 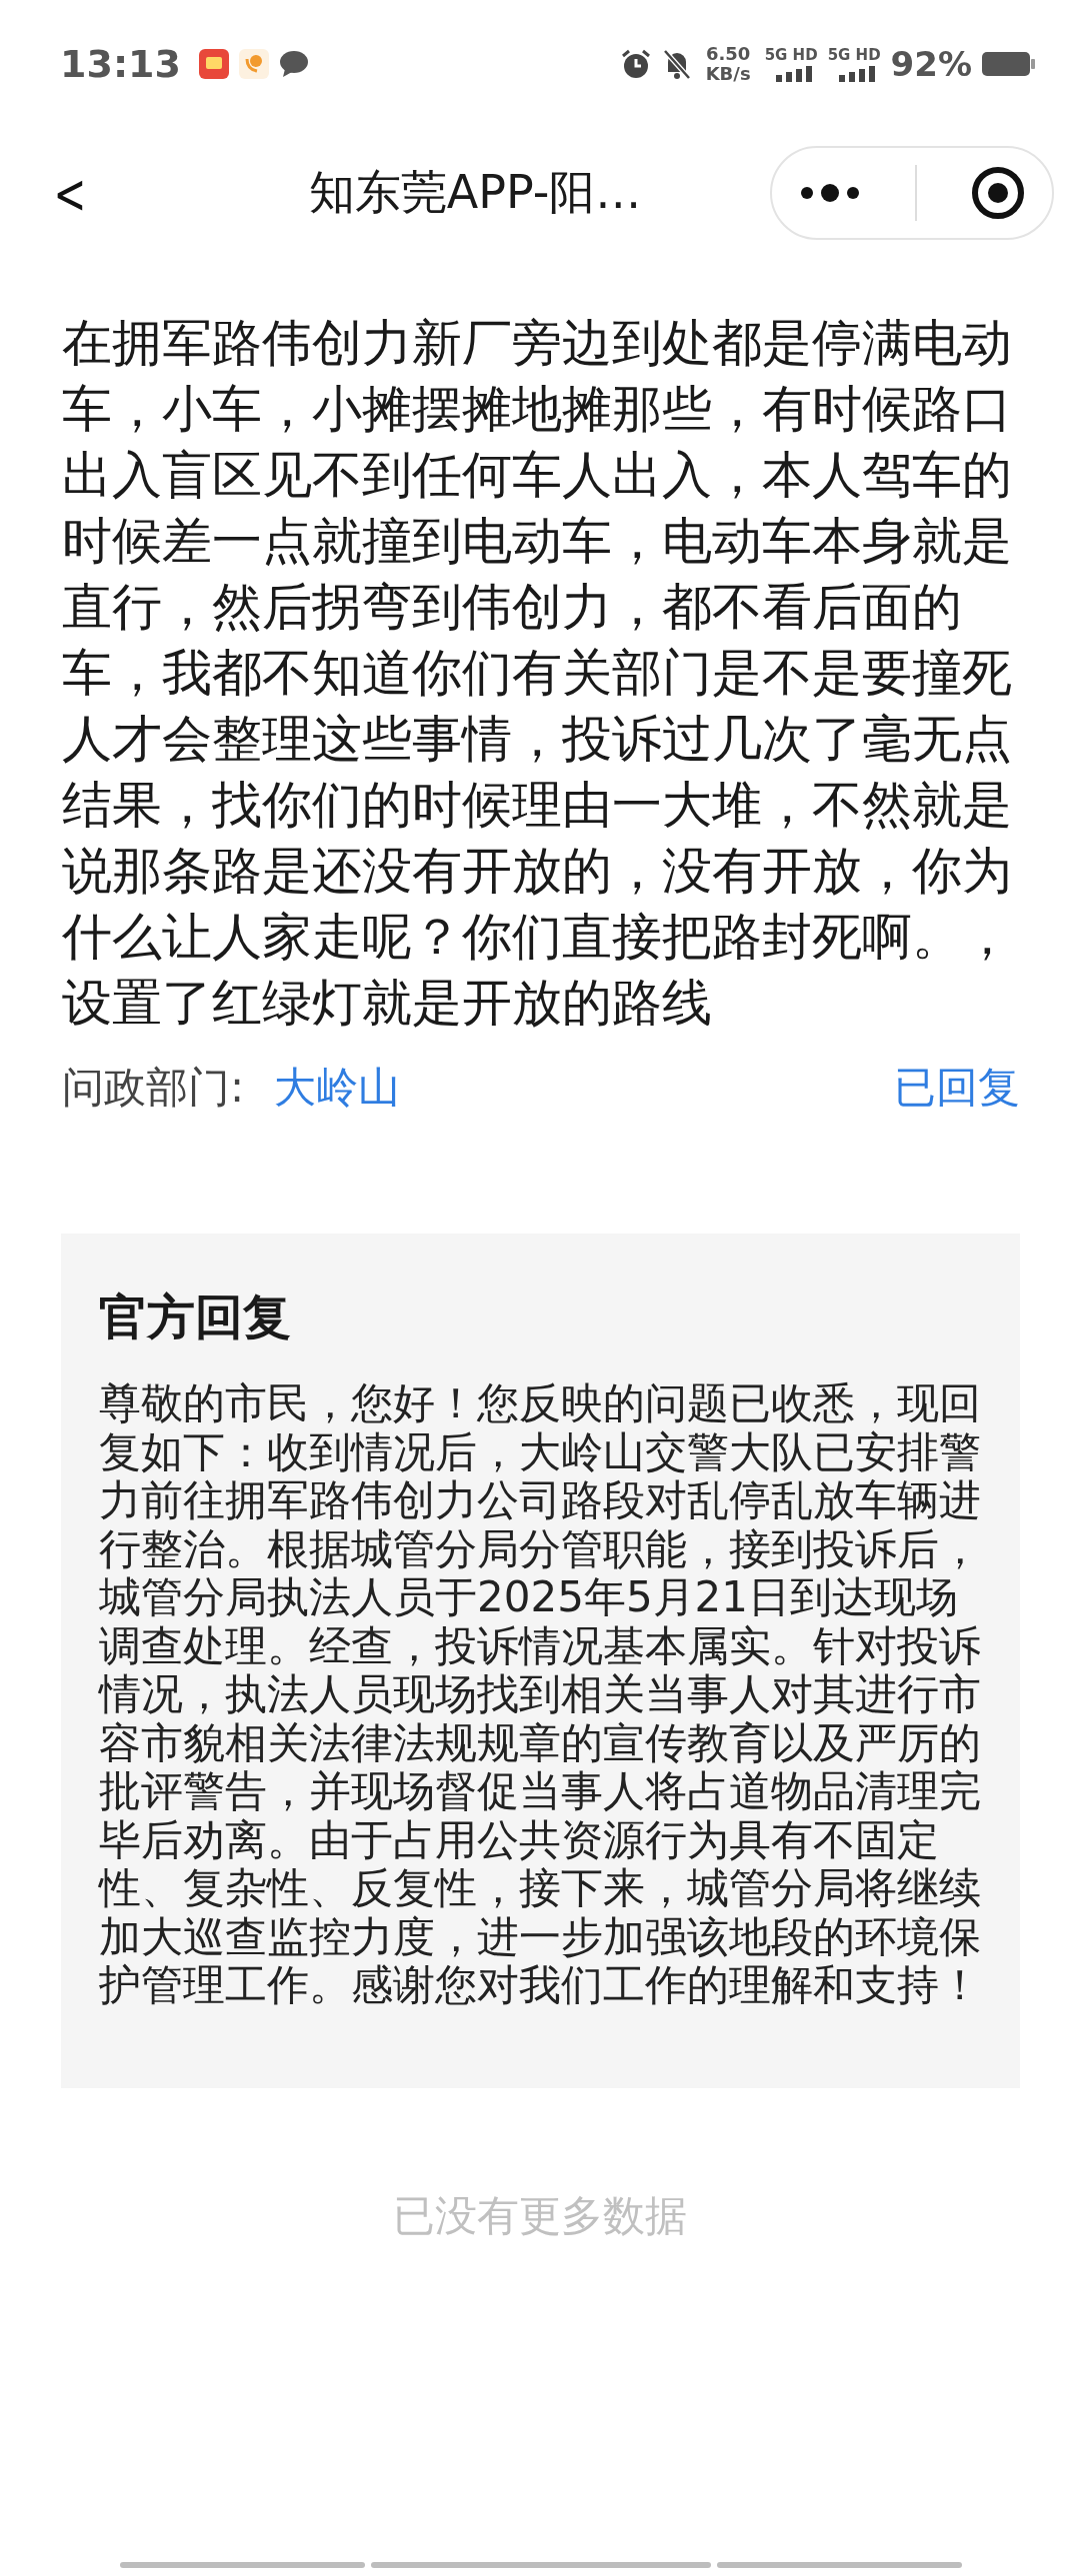 What do you see at coordinates (213, 64) in the screenshot?
I see `app-notification-icon` at bounding box center [213, 64].